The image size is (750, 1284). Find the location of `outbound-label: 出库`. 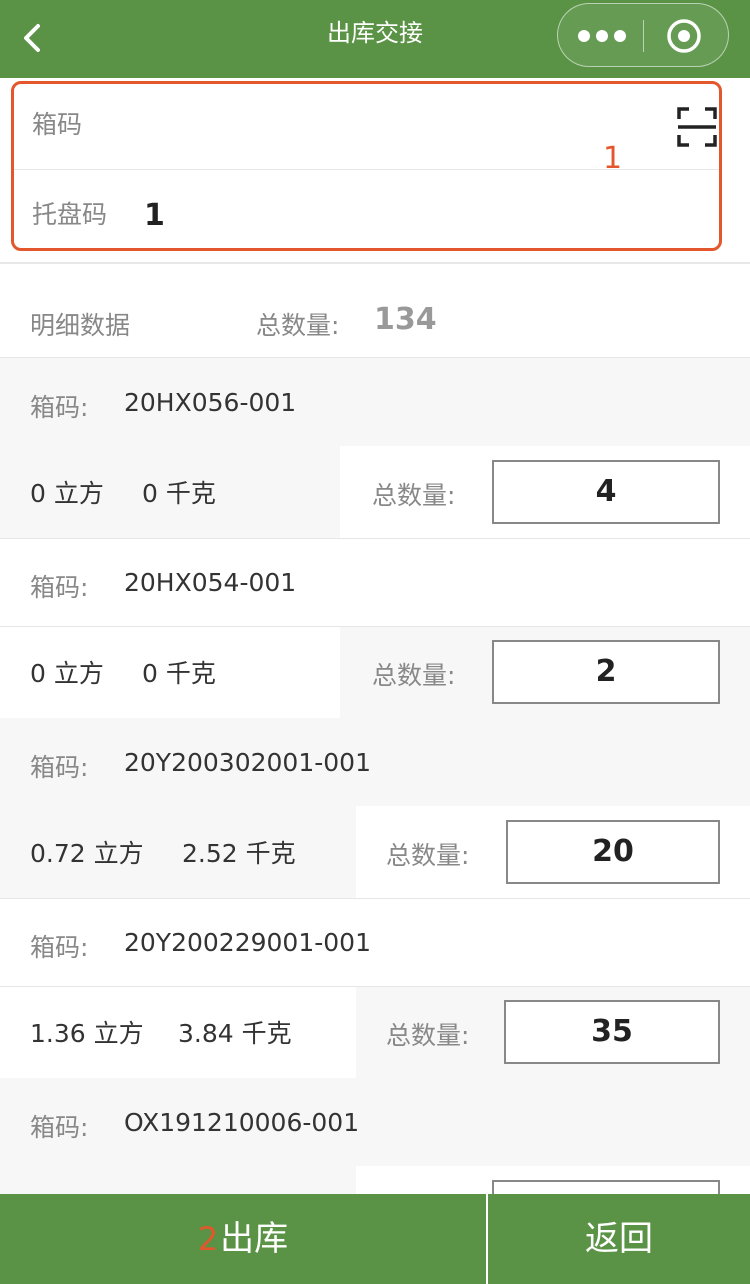

outbound-label: 出库 is located at coordinates (254, 1239).